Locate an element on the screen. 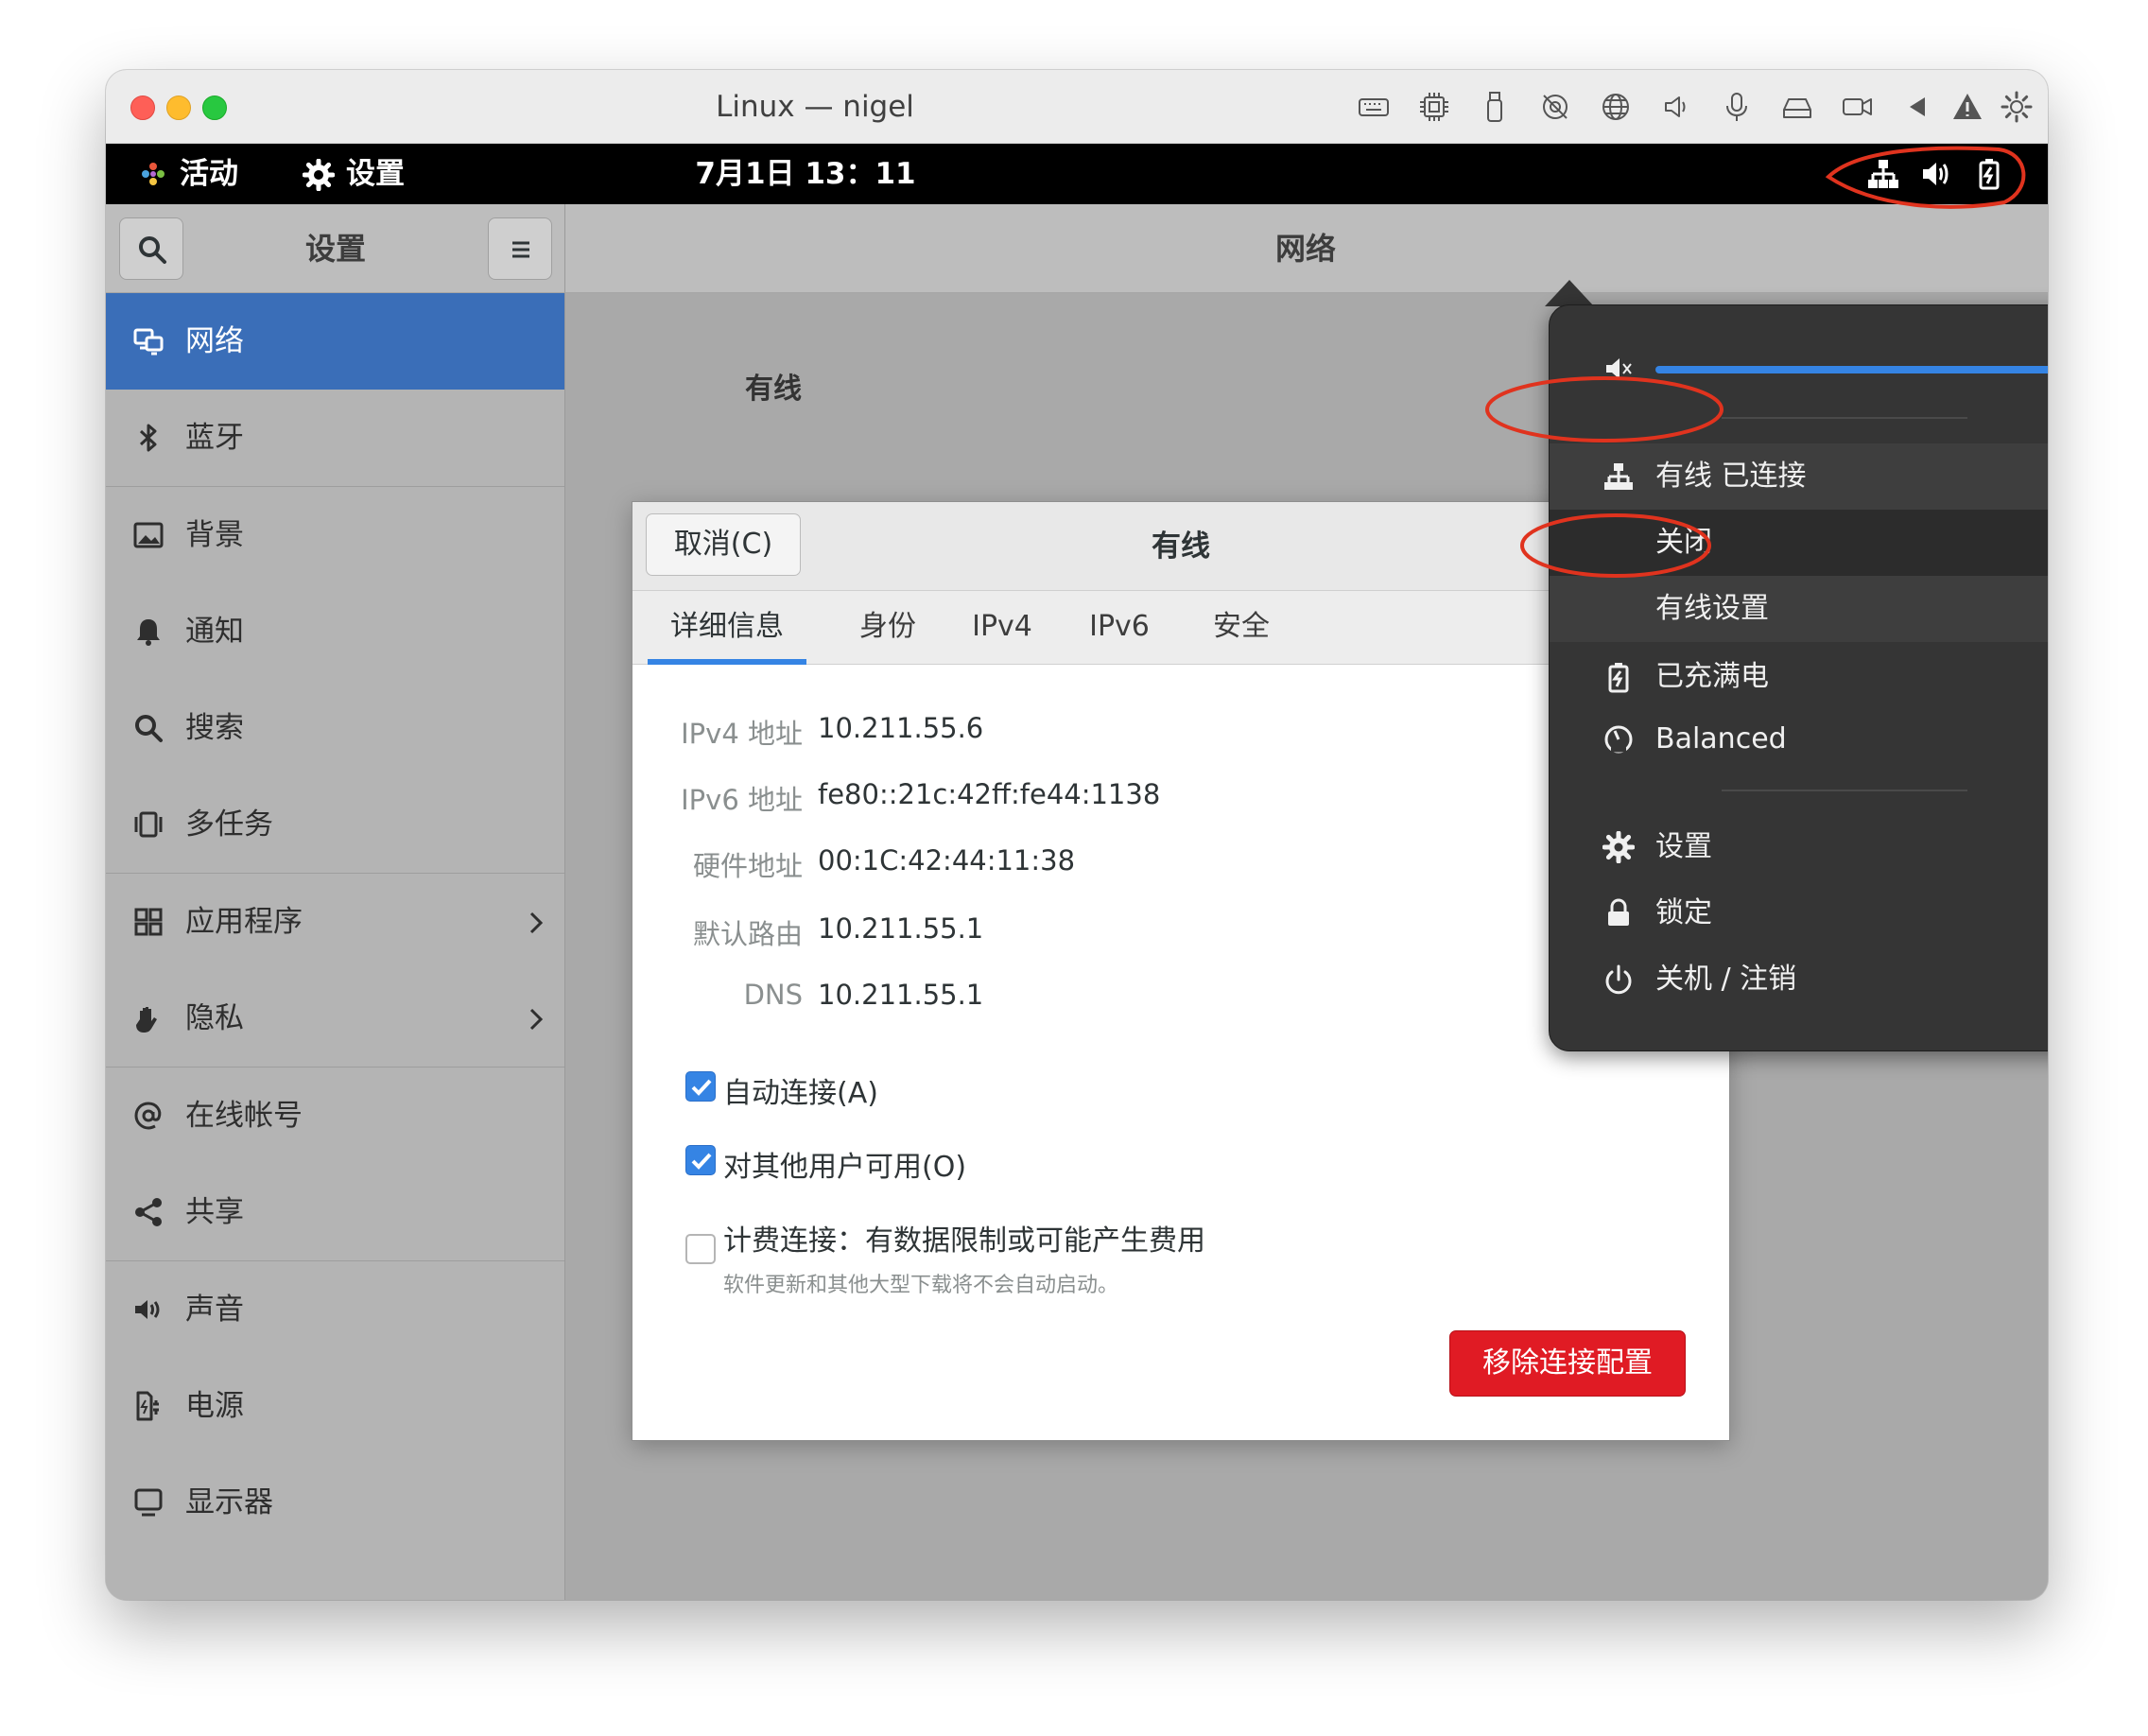 This screenshot has height=1736, width=2148. lock-label: 锁定 is located at coordinates (1683, 912).